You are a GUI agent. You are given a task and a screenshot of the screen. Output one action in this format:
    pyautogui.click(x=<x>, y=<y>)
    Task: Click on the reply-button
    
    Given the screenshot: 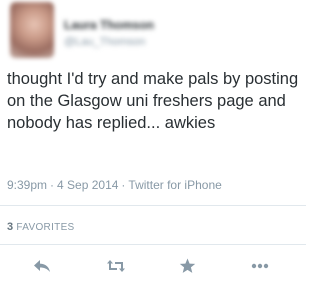 What is the action you would take?
    pyautogui.click(x=42, y=266)
    